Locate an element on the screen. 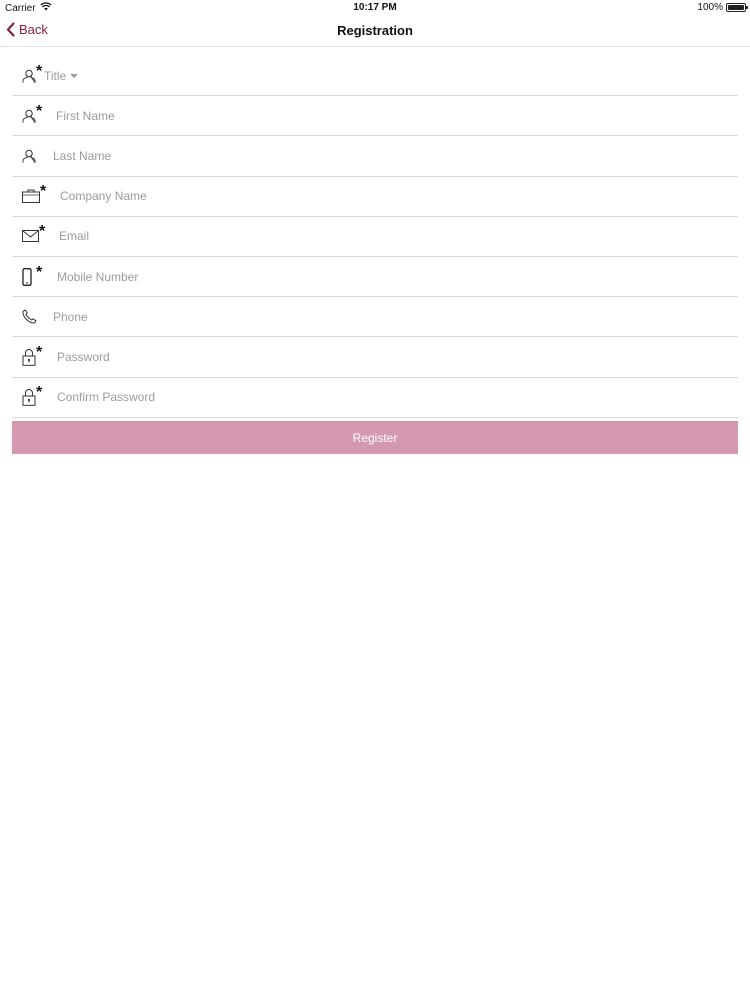 The image size is (750, 1000). navigation-bar: Back Registration is located at coordinates (375, 31).